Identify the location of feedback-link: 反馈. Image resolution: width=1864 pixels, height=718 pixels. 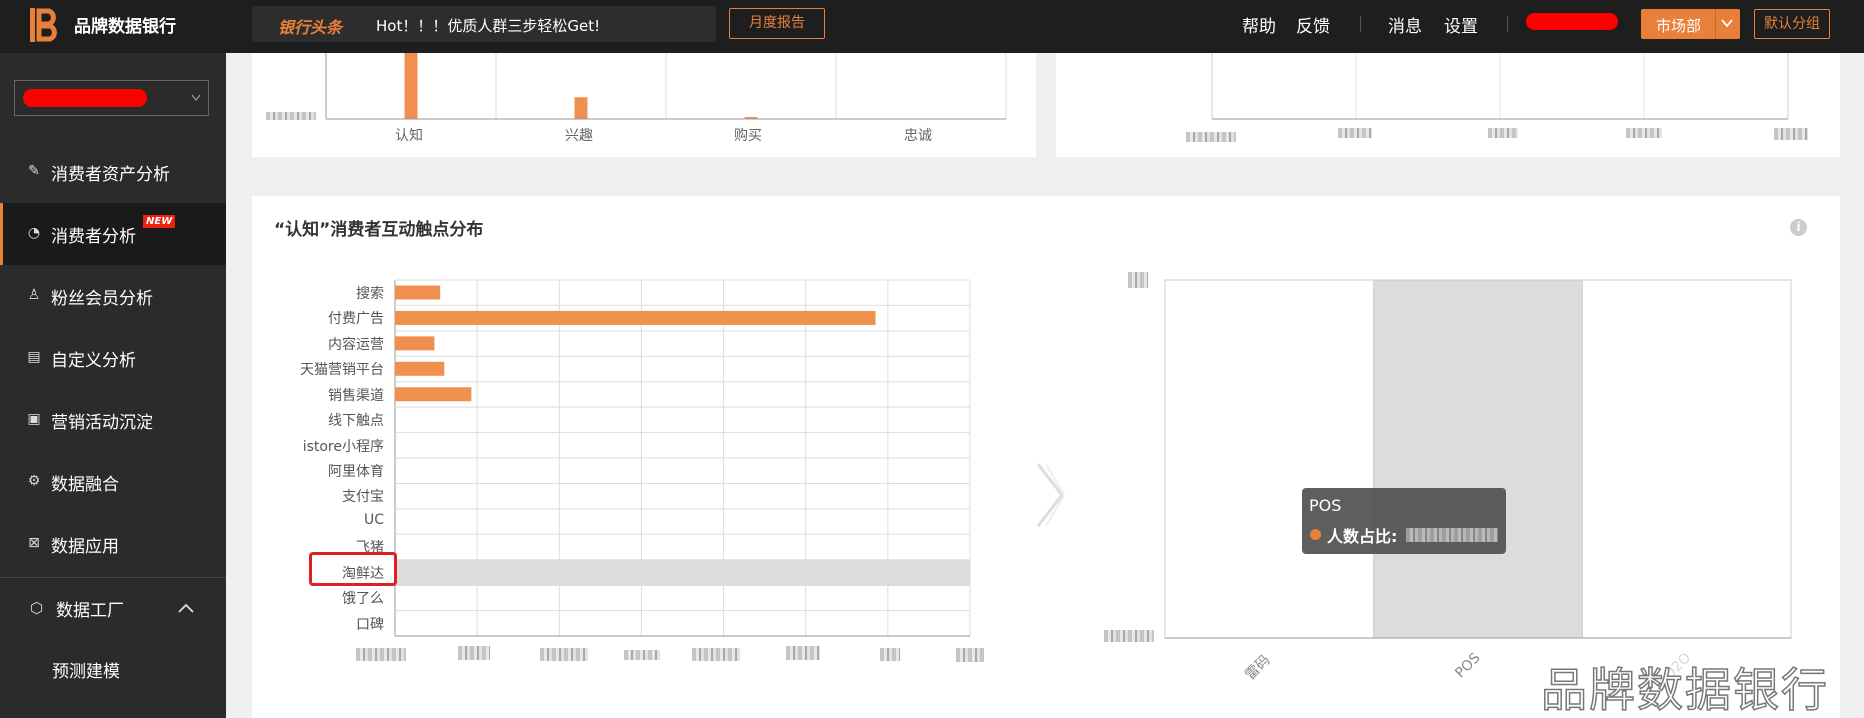
(1313, 24).